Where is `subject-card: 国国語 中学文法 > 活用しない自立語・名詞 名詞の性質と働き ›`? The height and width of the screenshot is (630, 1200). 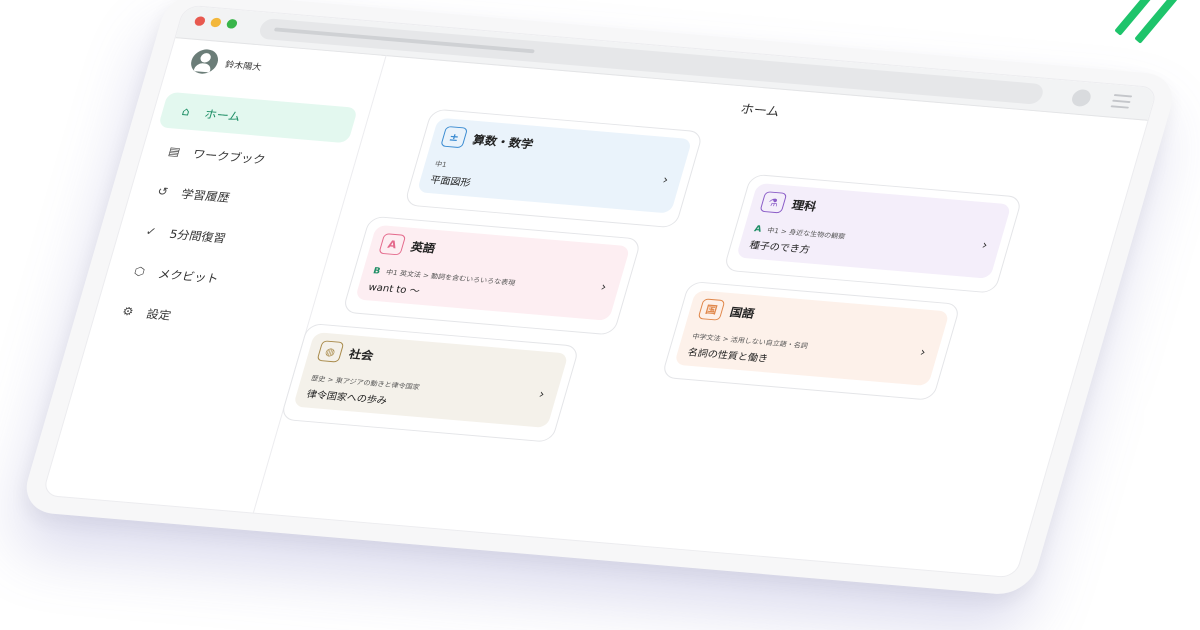 subject-card: 国国語 中学文法 > 活用しない自立語・名詞 名詞の性質と働き › is located at coordinates (811, 340).